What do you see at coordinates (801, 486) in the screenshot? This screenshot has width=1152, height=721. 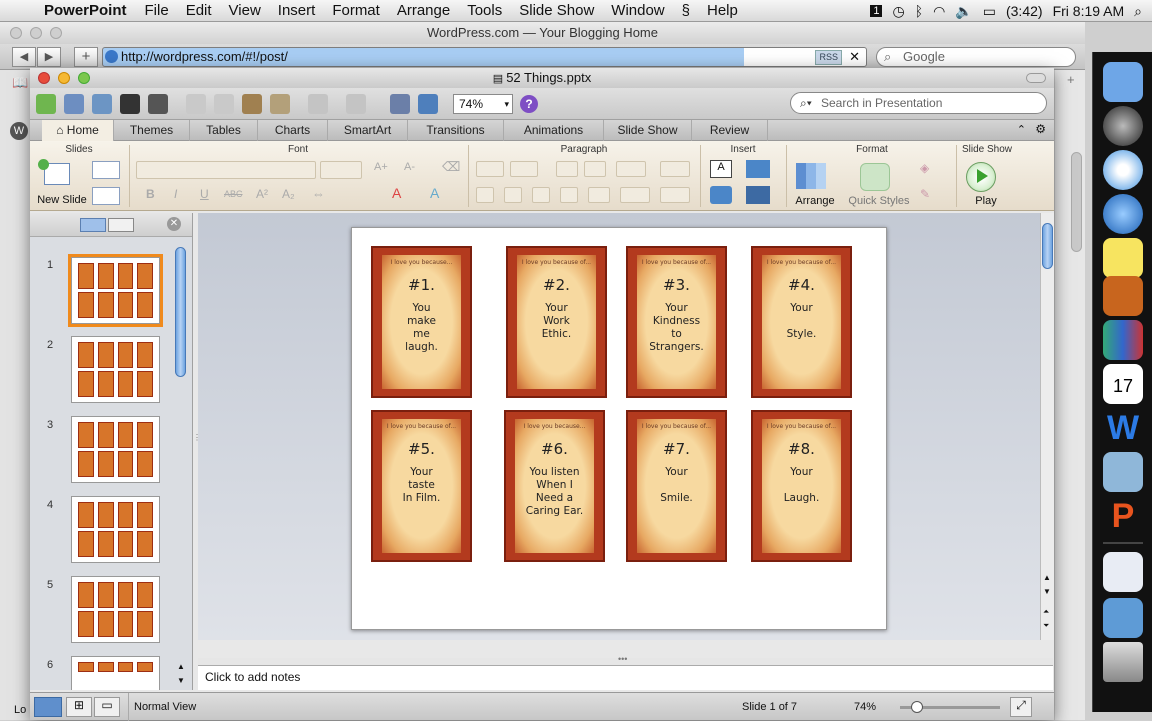 I see `card-8: I love you because of... #8. Your Laugh.` at bounding box center [801, 486].